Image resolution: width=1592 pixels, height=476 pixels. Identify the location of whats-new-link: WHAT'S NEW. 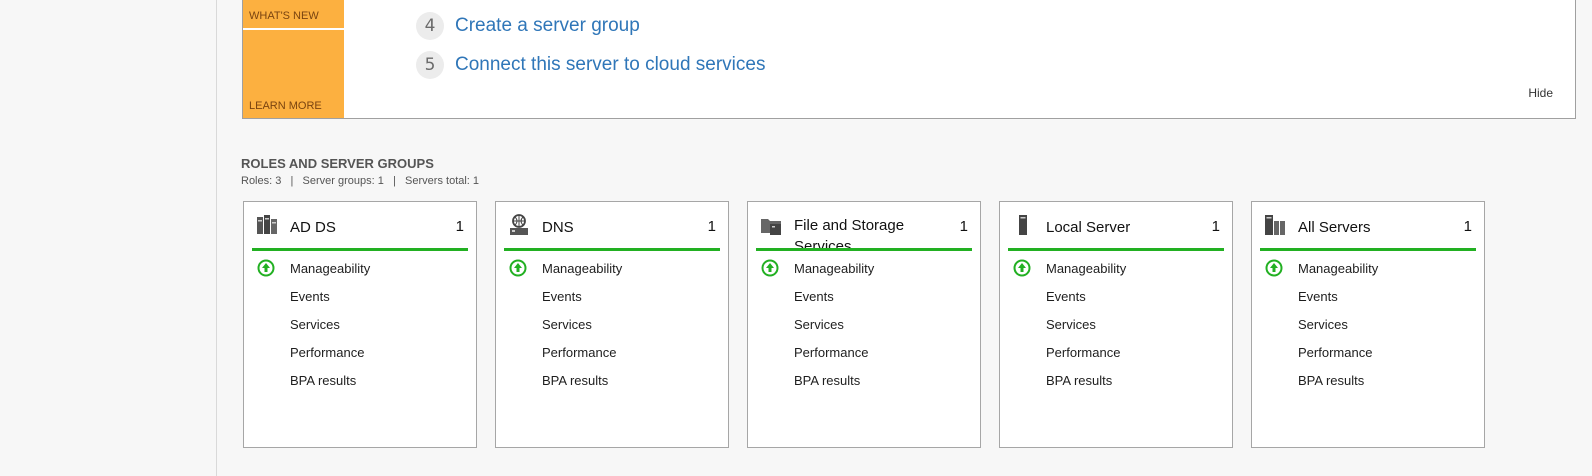
(284, 16).